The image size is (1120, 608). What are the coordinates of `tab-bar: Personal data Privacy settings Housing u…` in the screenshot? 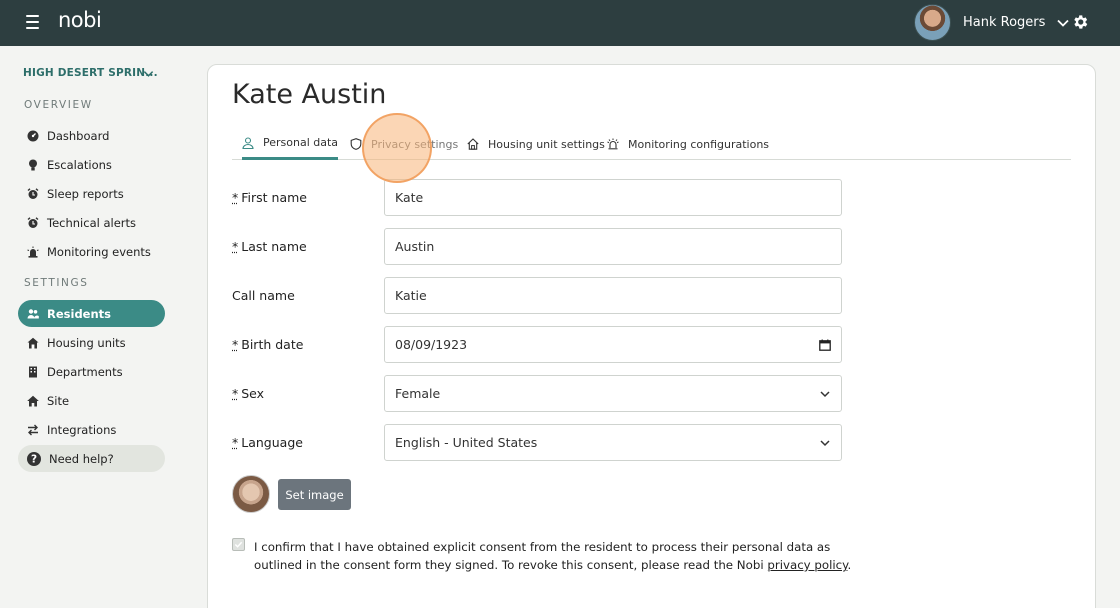 It's located at (651, 144).